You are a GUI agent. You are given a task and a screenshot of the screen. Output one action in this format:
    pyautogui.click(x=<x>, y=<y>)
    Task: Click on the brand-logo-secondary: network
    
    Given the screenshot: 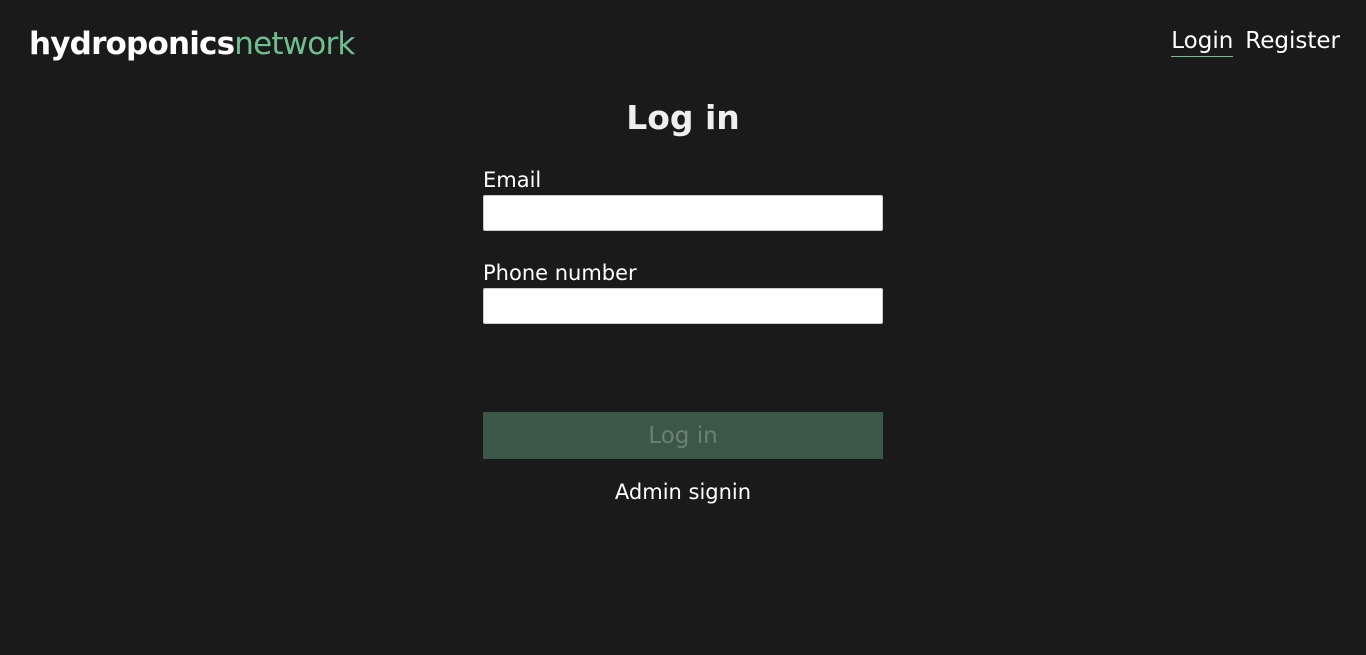 What is the action you would take?
    pyautogui.click(x=294, y=44)
    